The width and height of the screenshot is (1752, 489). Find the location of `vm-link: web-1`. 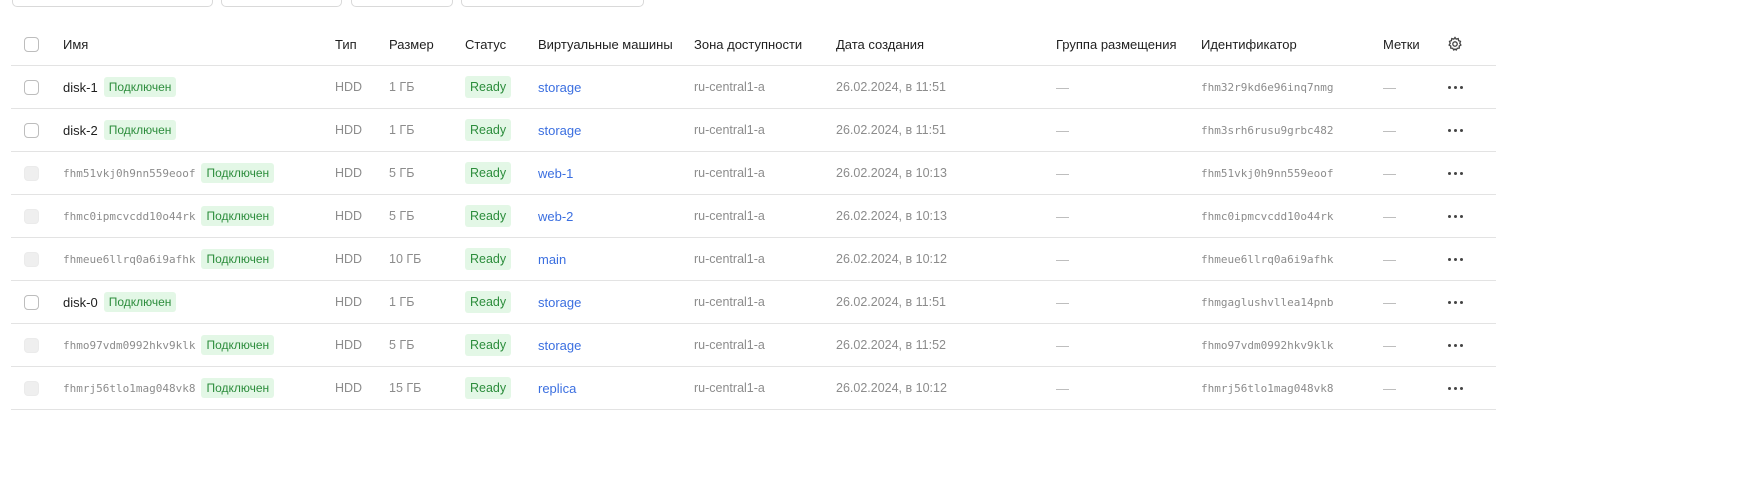

vm-link: web-1 is located at coordinates (555, 173).